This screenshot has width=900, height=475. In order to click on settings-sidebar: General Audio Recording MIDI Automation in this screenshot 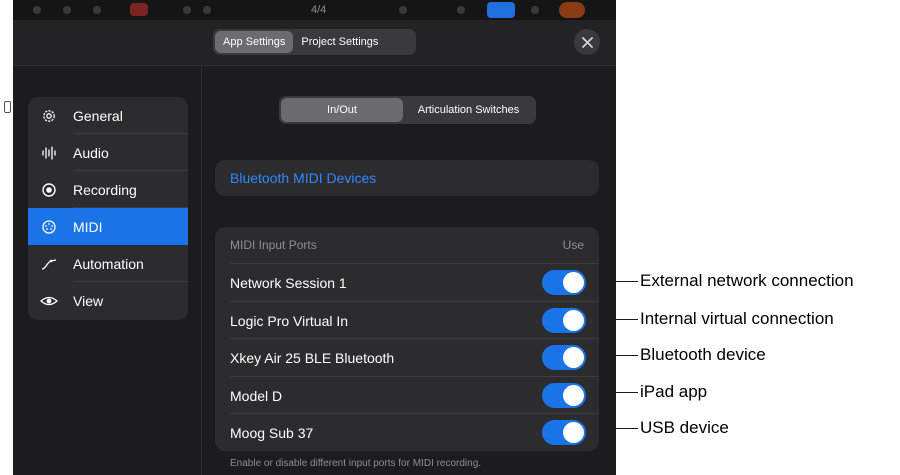, I will do `click(108, 208)`.